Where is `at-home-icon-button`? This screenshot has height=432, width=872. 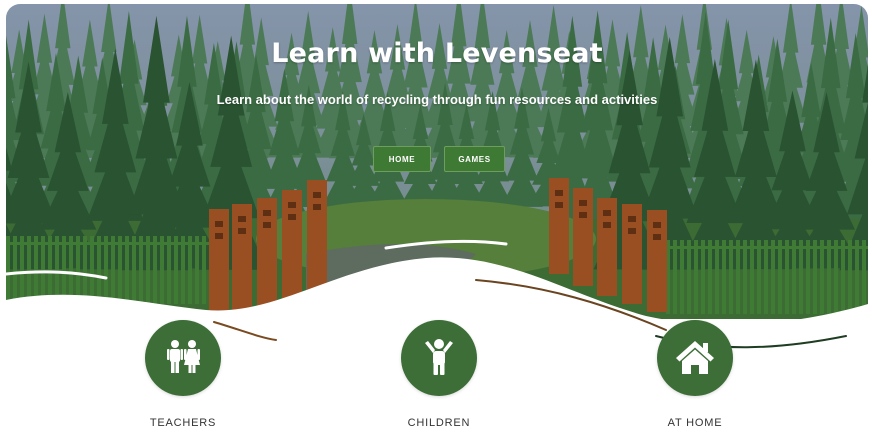 at-home-icon-button is located at coordinates (695, 358).